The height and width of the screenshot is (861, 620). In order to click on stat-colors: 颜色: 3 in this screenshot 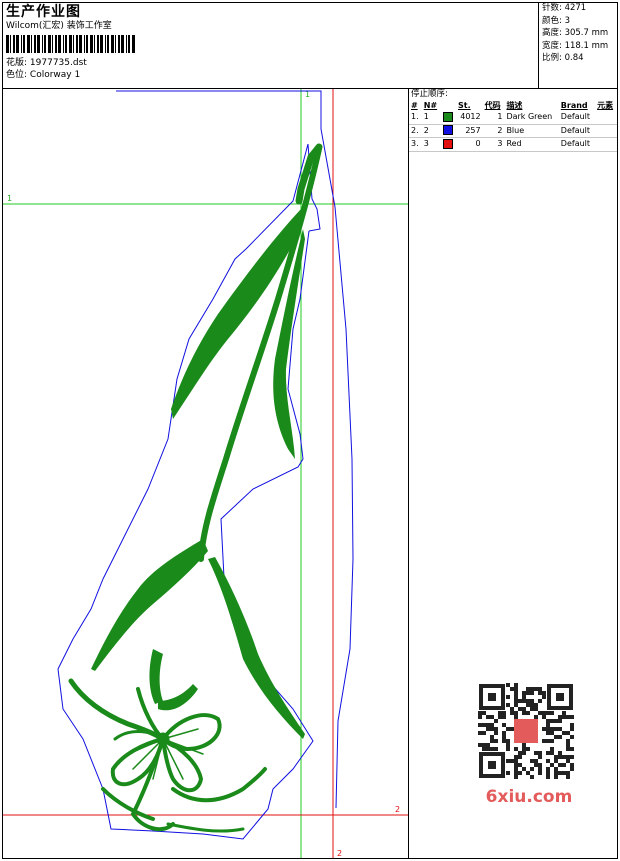, I will do `click(579, 21)`.